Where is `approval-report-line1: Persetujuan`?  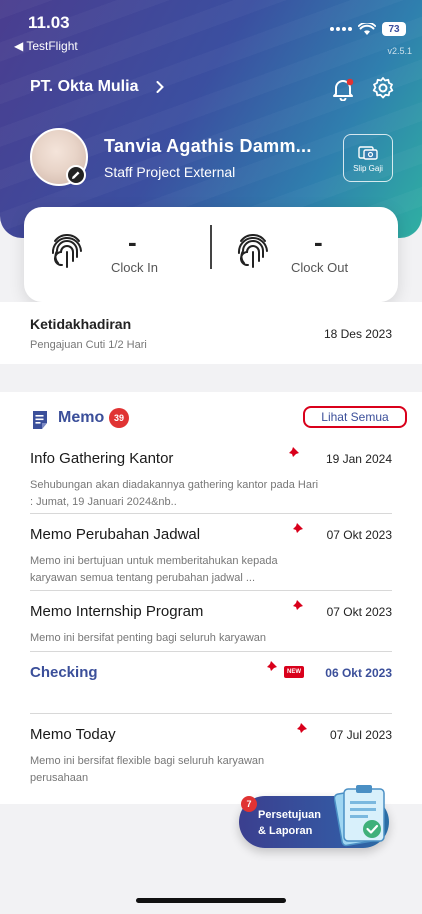 approval-report-line1: Persetujuan is located at coordinates (289, 815).